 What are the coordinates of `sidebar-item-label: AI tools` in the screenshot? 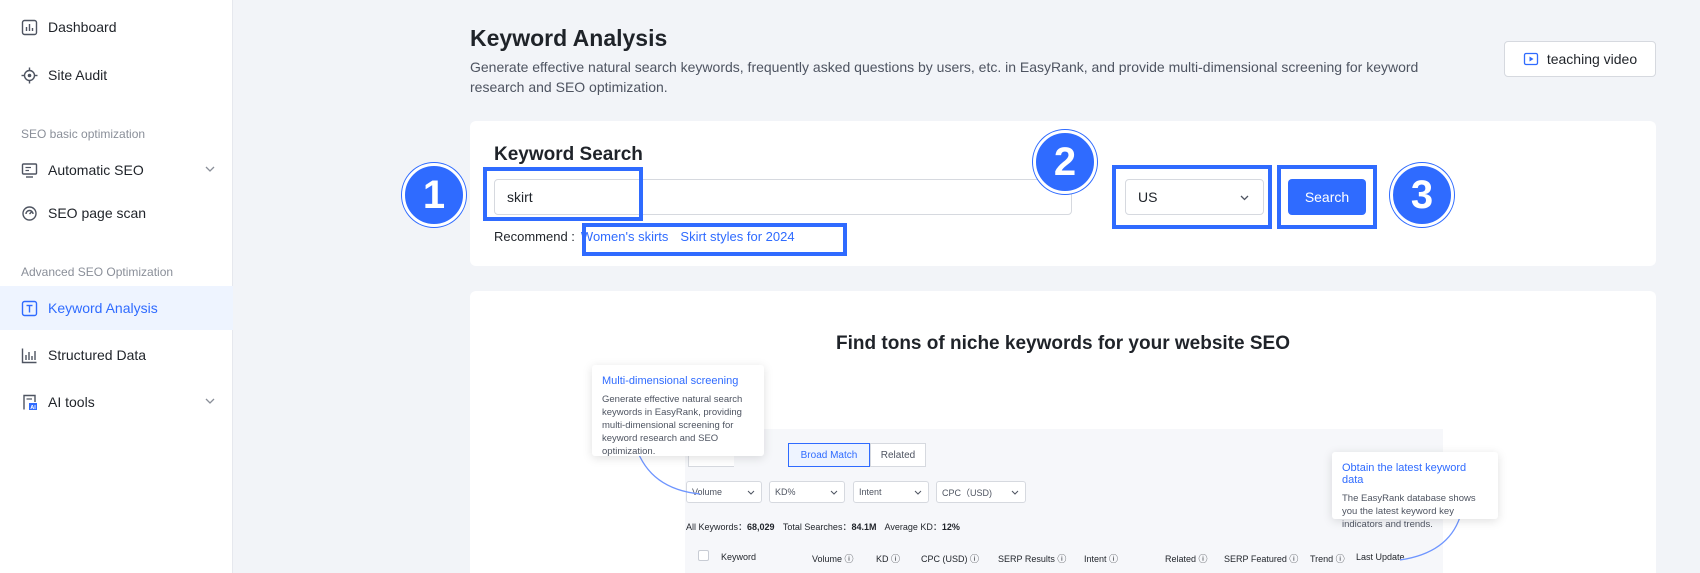 It's located at (71, 402).